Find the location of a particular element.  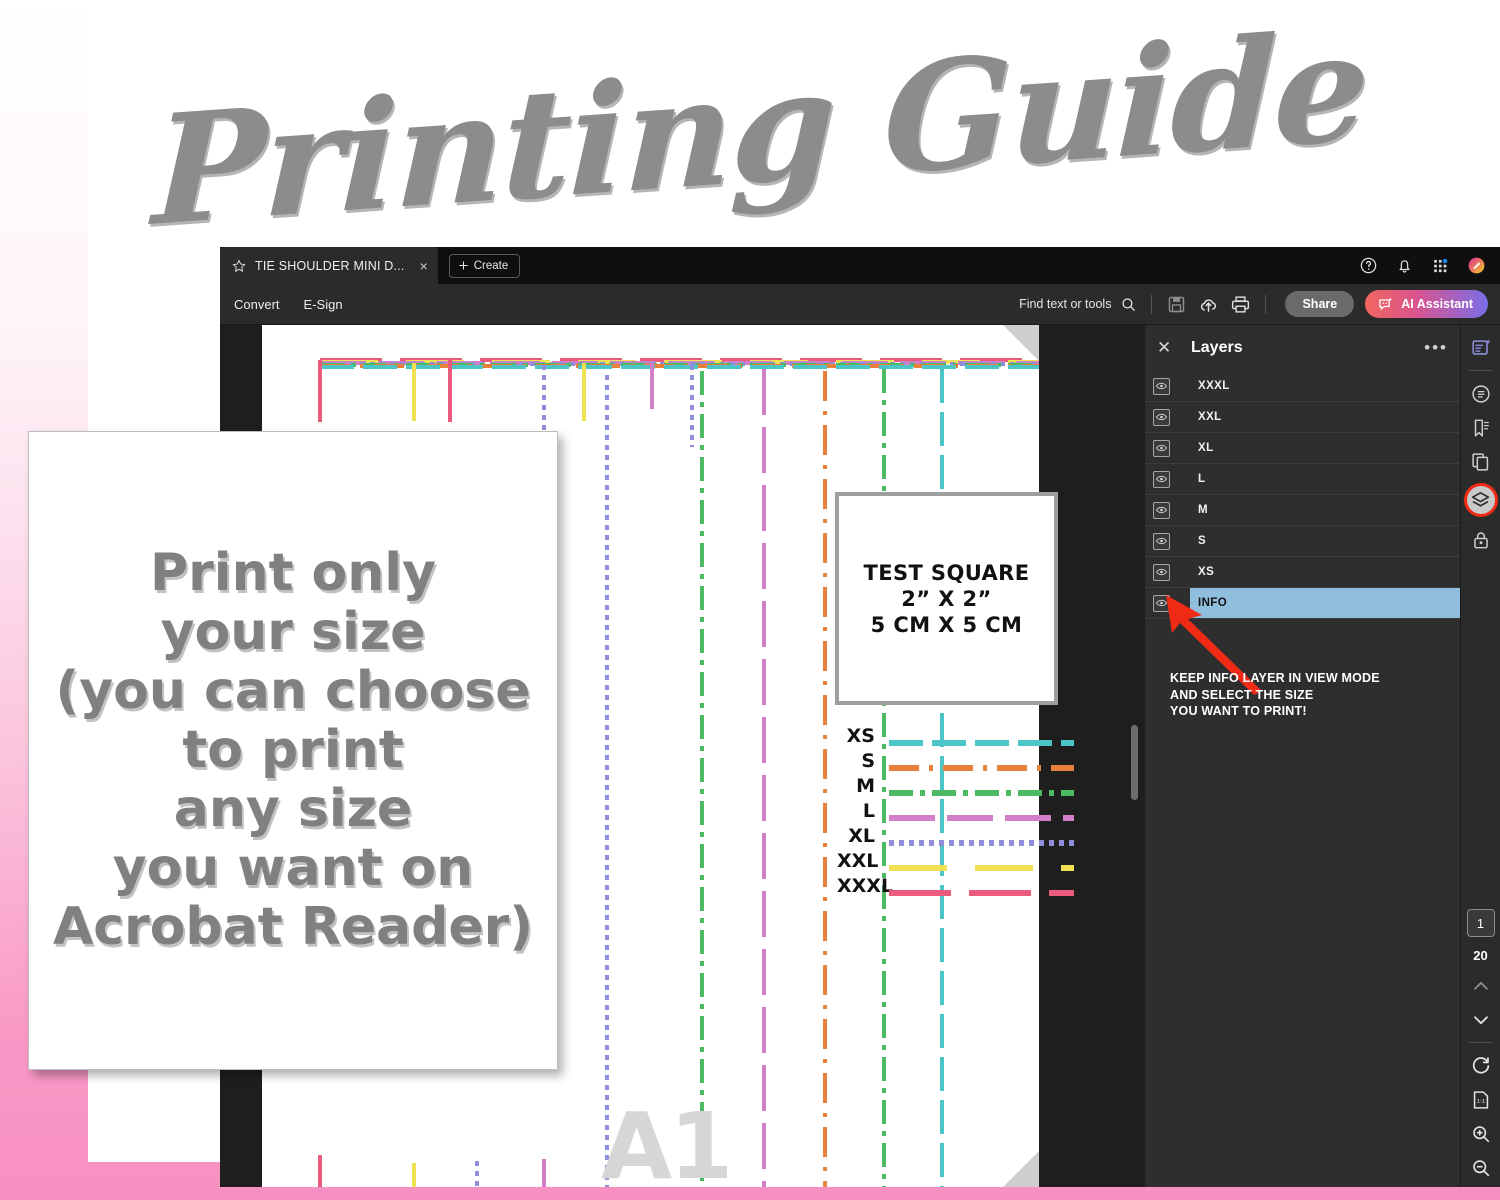

organize-pages-icon is located at coordinates (1481, 462).